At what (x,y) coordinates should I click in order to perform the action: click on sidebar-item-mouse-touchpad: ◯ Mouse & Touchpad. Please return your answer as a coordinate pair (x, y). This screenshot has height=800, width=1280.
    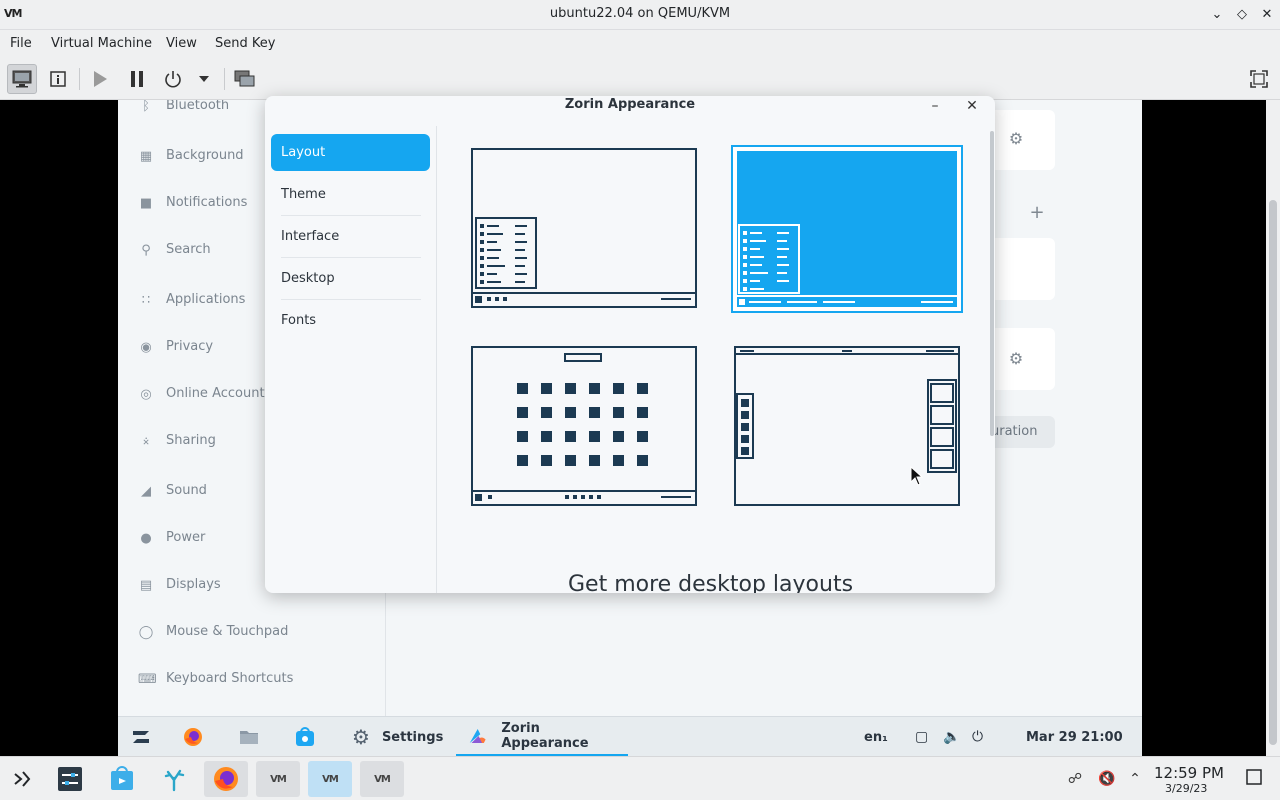
    Looking at the image, I should click on (252, 634).